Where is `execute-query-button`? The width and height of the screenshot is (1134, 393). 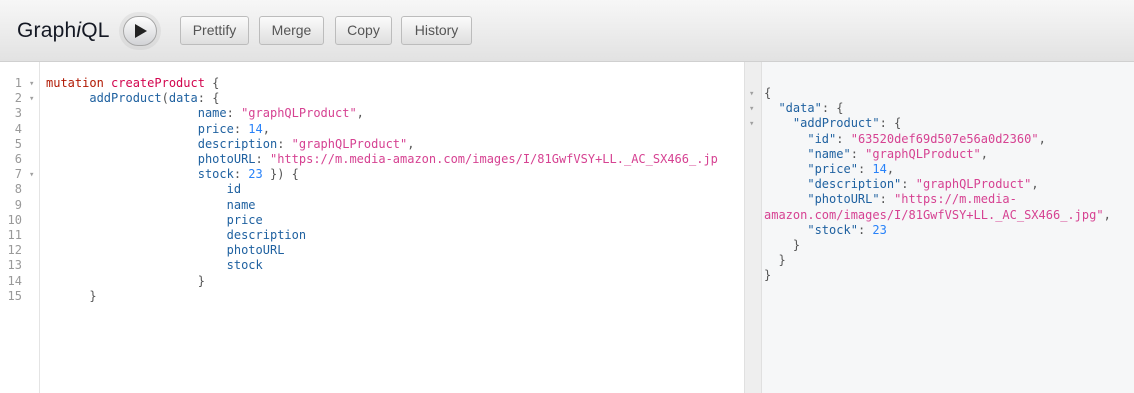
execute-query-button is located at coordinates (140, 31).